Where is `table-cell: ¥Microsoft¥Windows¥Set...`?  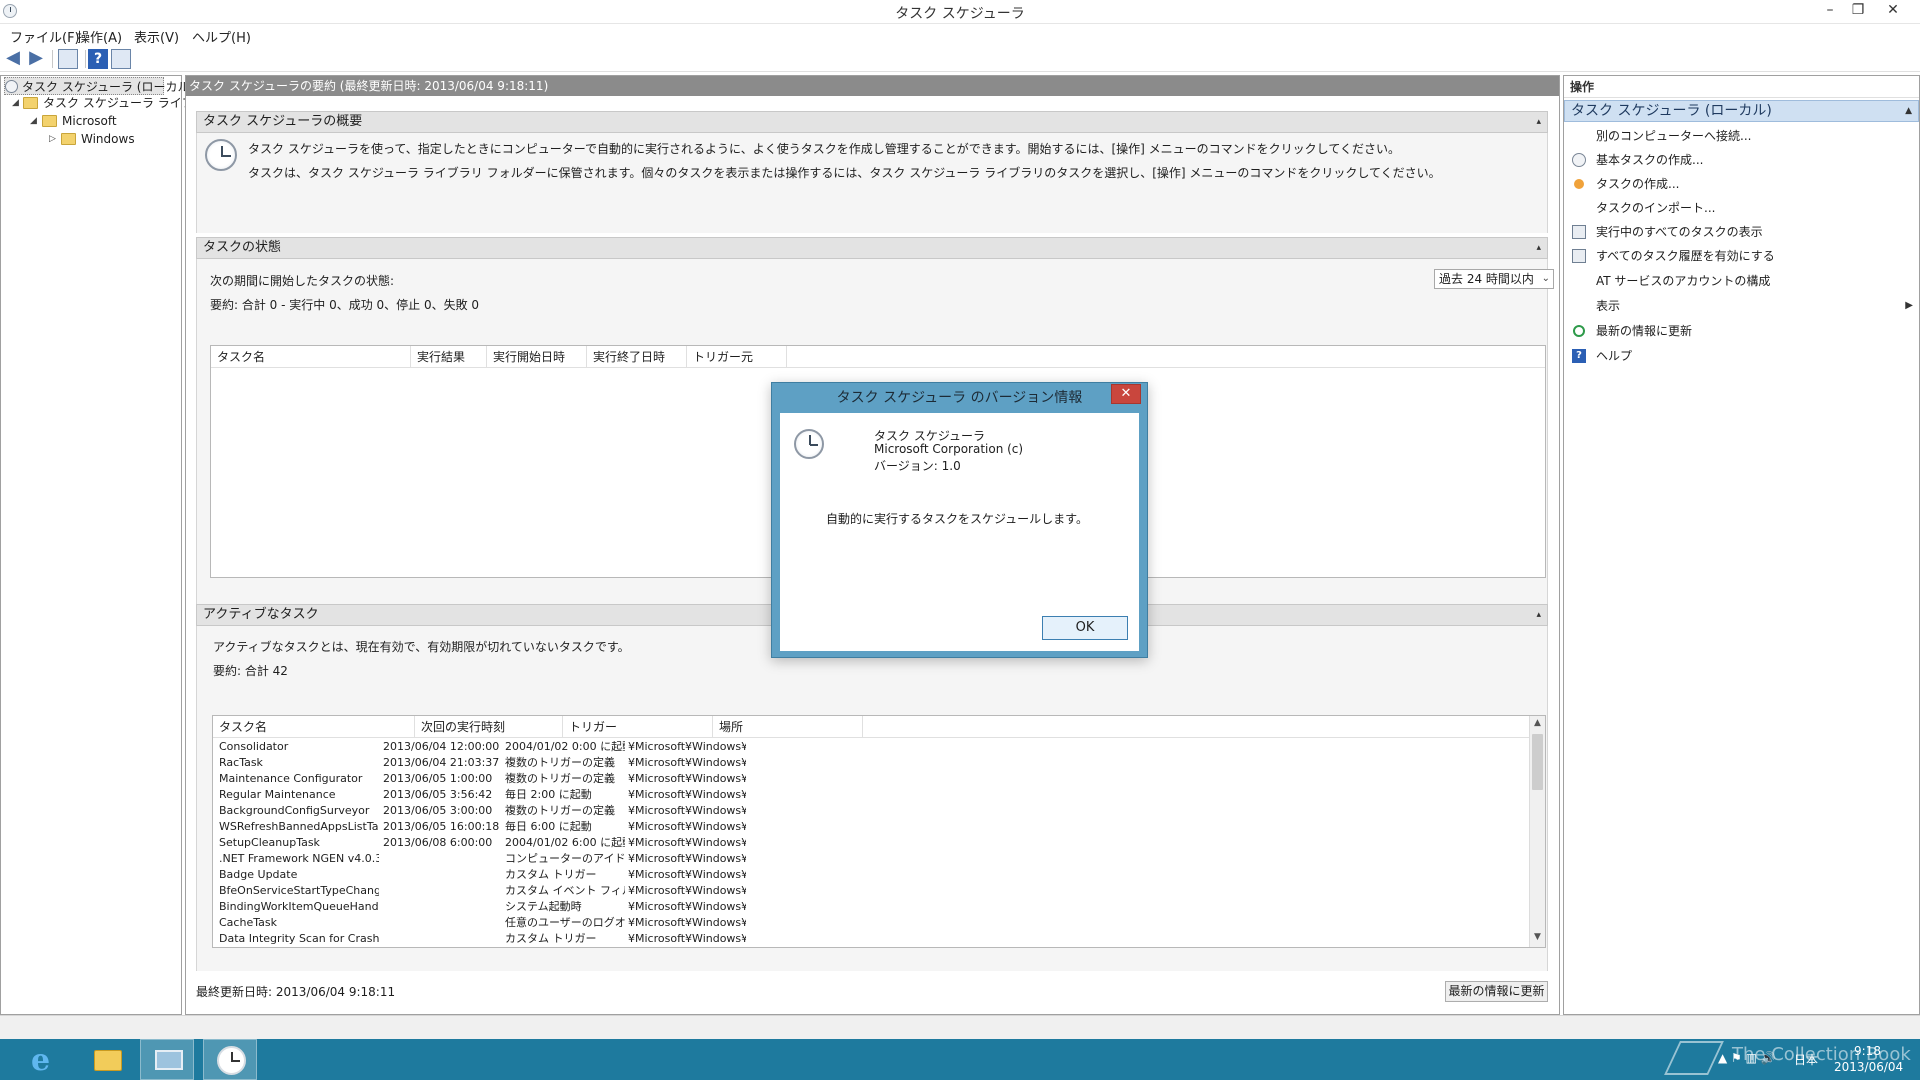
table-cell: ¥Microsoft¥Windows¥Set... is located at coordinates (687, 842).